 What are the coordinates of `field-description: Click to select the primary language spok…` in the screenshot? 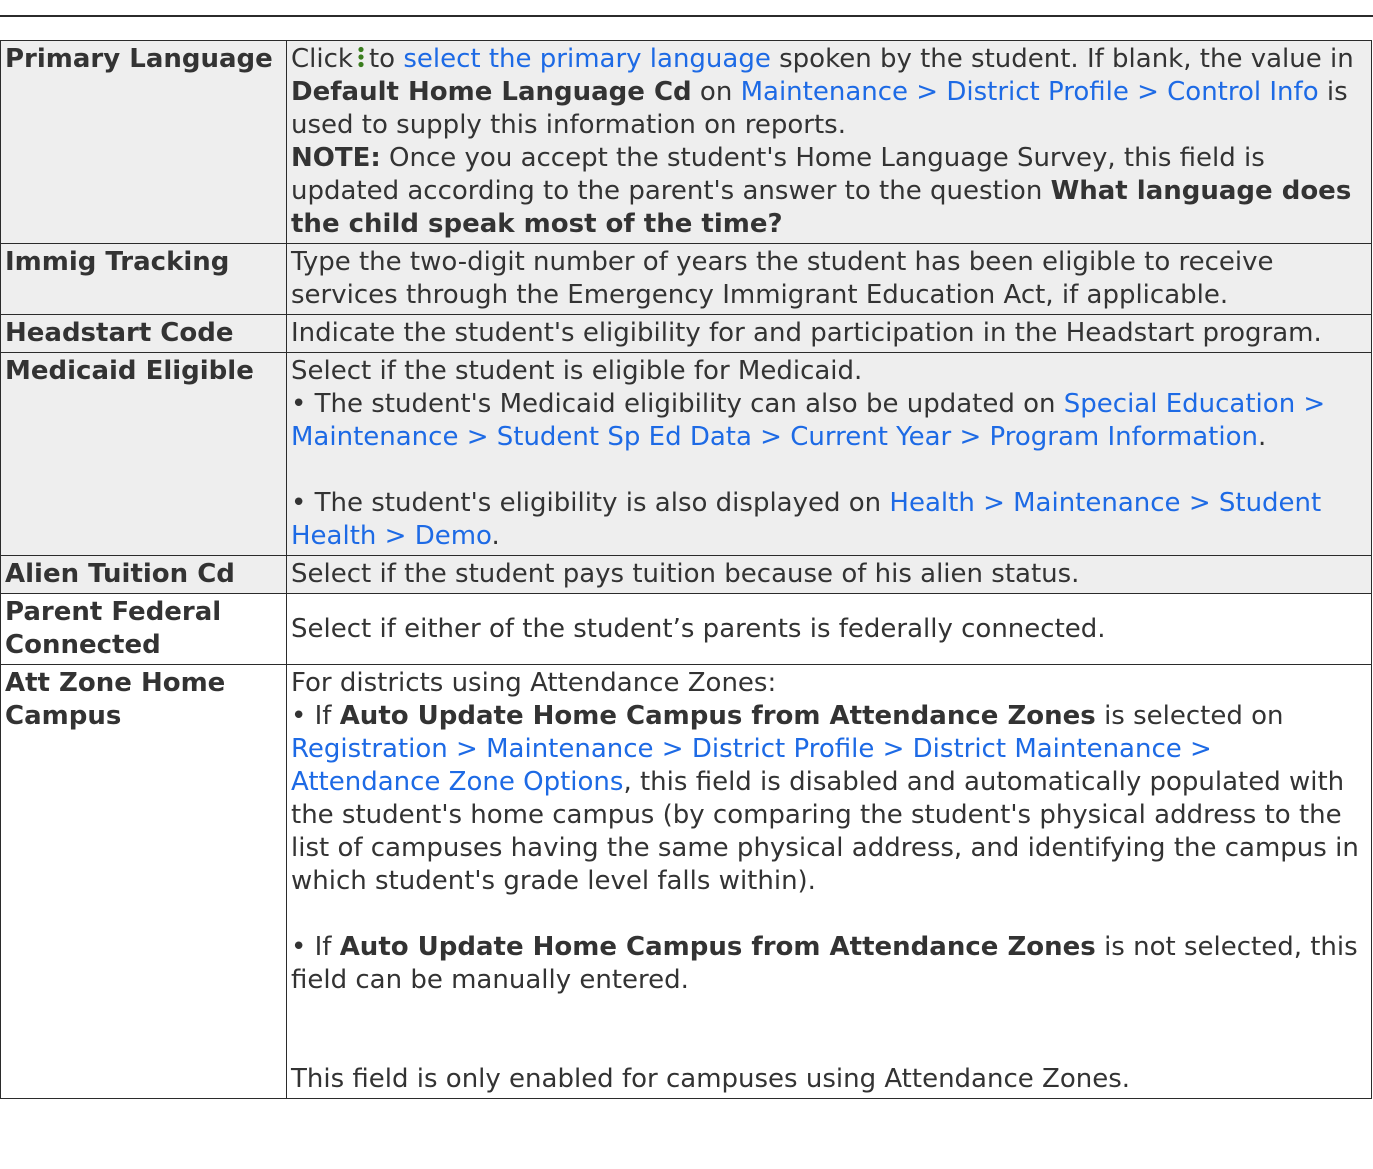 It's located at (829, 142).